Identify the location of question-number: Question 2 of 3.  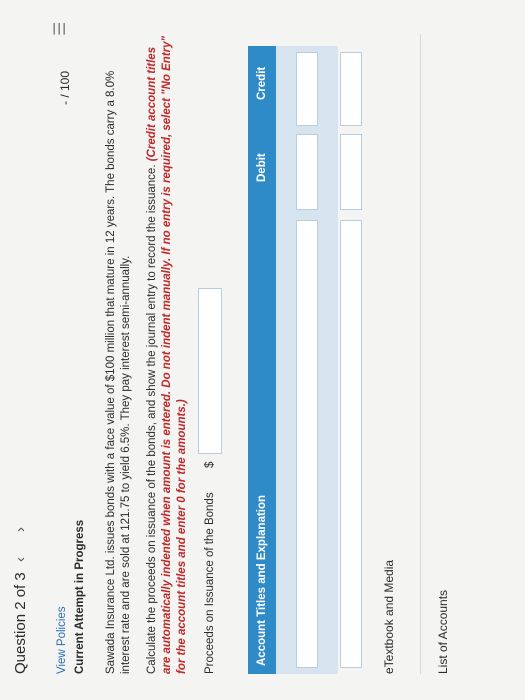
(20, 623).